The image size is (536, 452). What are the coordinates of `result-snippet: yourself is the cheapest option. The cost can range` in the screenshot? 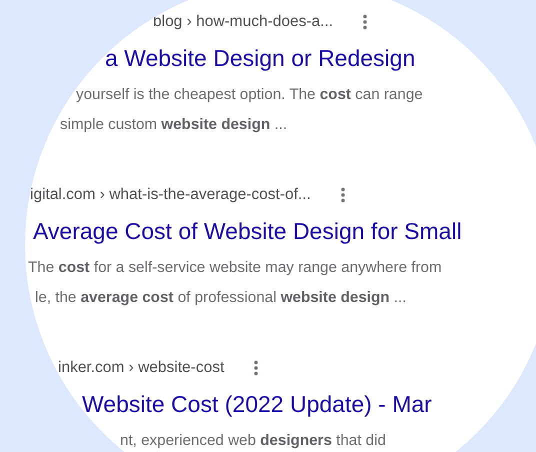 It's located at (249, 94).